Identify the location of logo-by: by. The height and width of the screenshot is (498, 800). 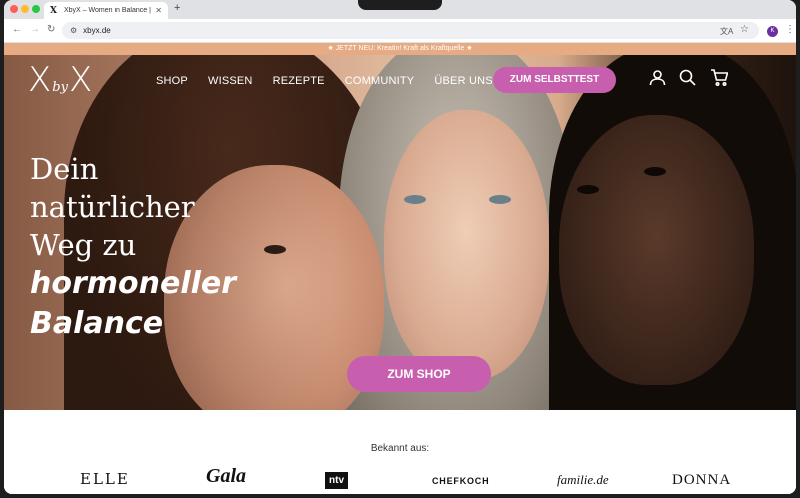
(60, 87).